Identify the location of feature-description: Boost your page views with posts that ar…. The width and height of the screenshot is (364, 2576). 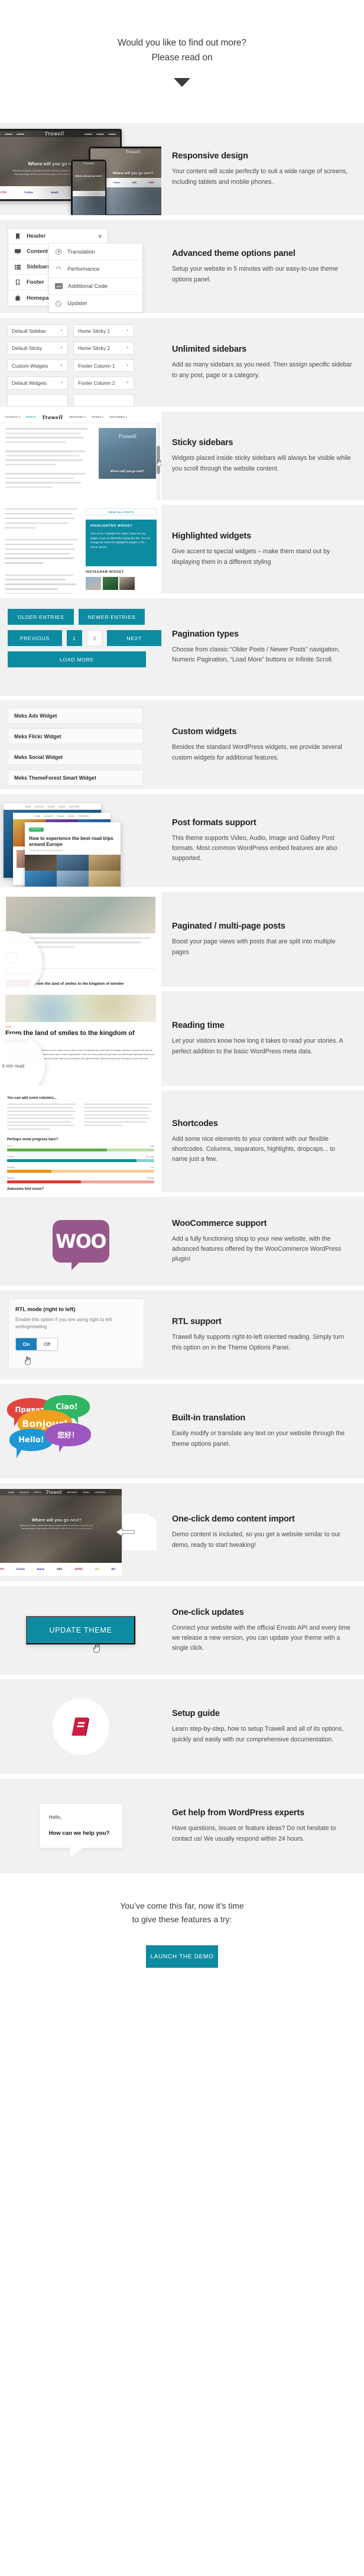
(254, 947).